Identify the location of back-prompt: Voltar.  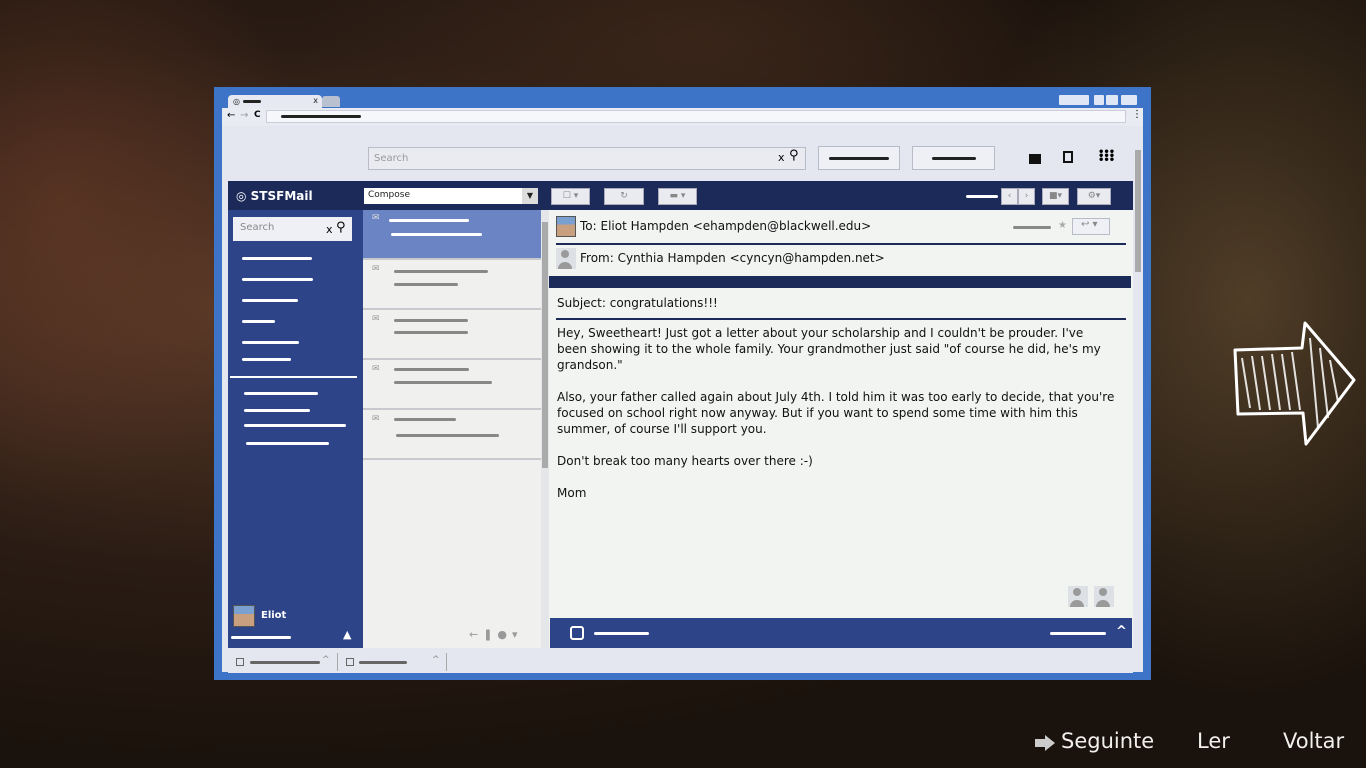
(1313, 741).